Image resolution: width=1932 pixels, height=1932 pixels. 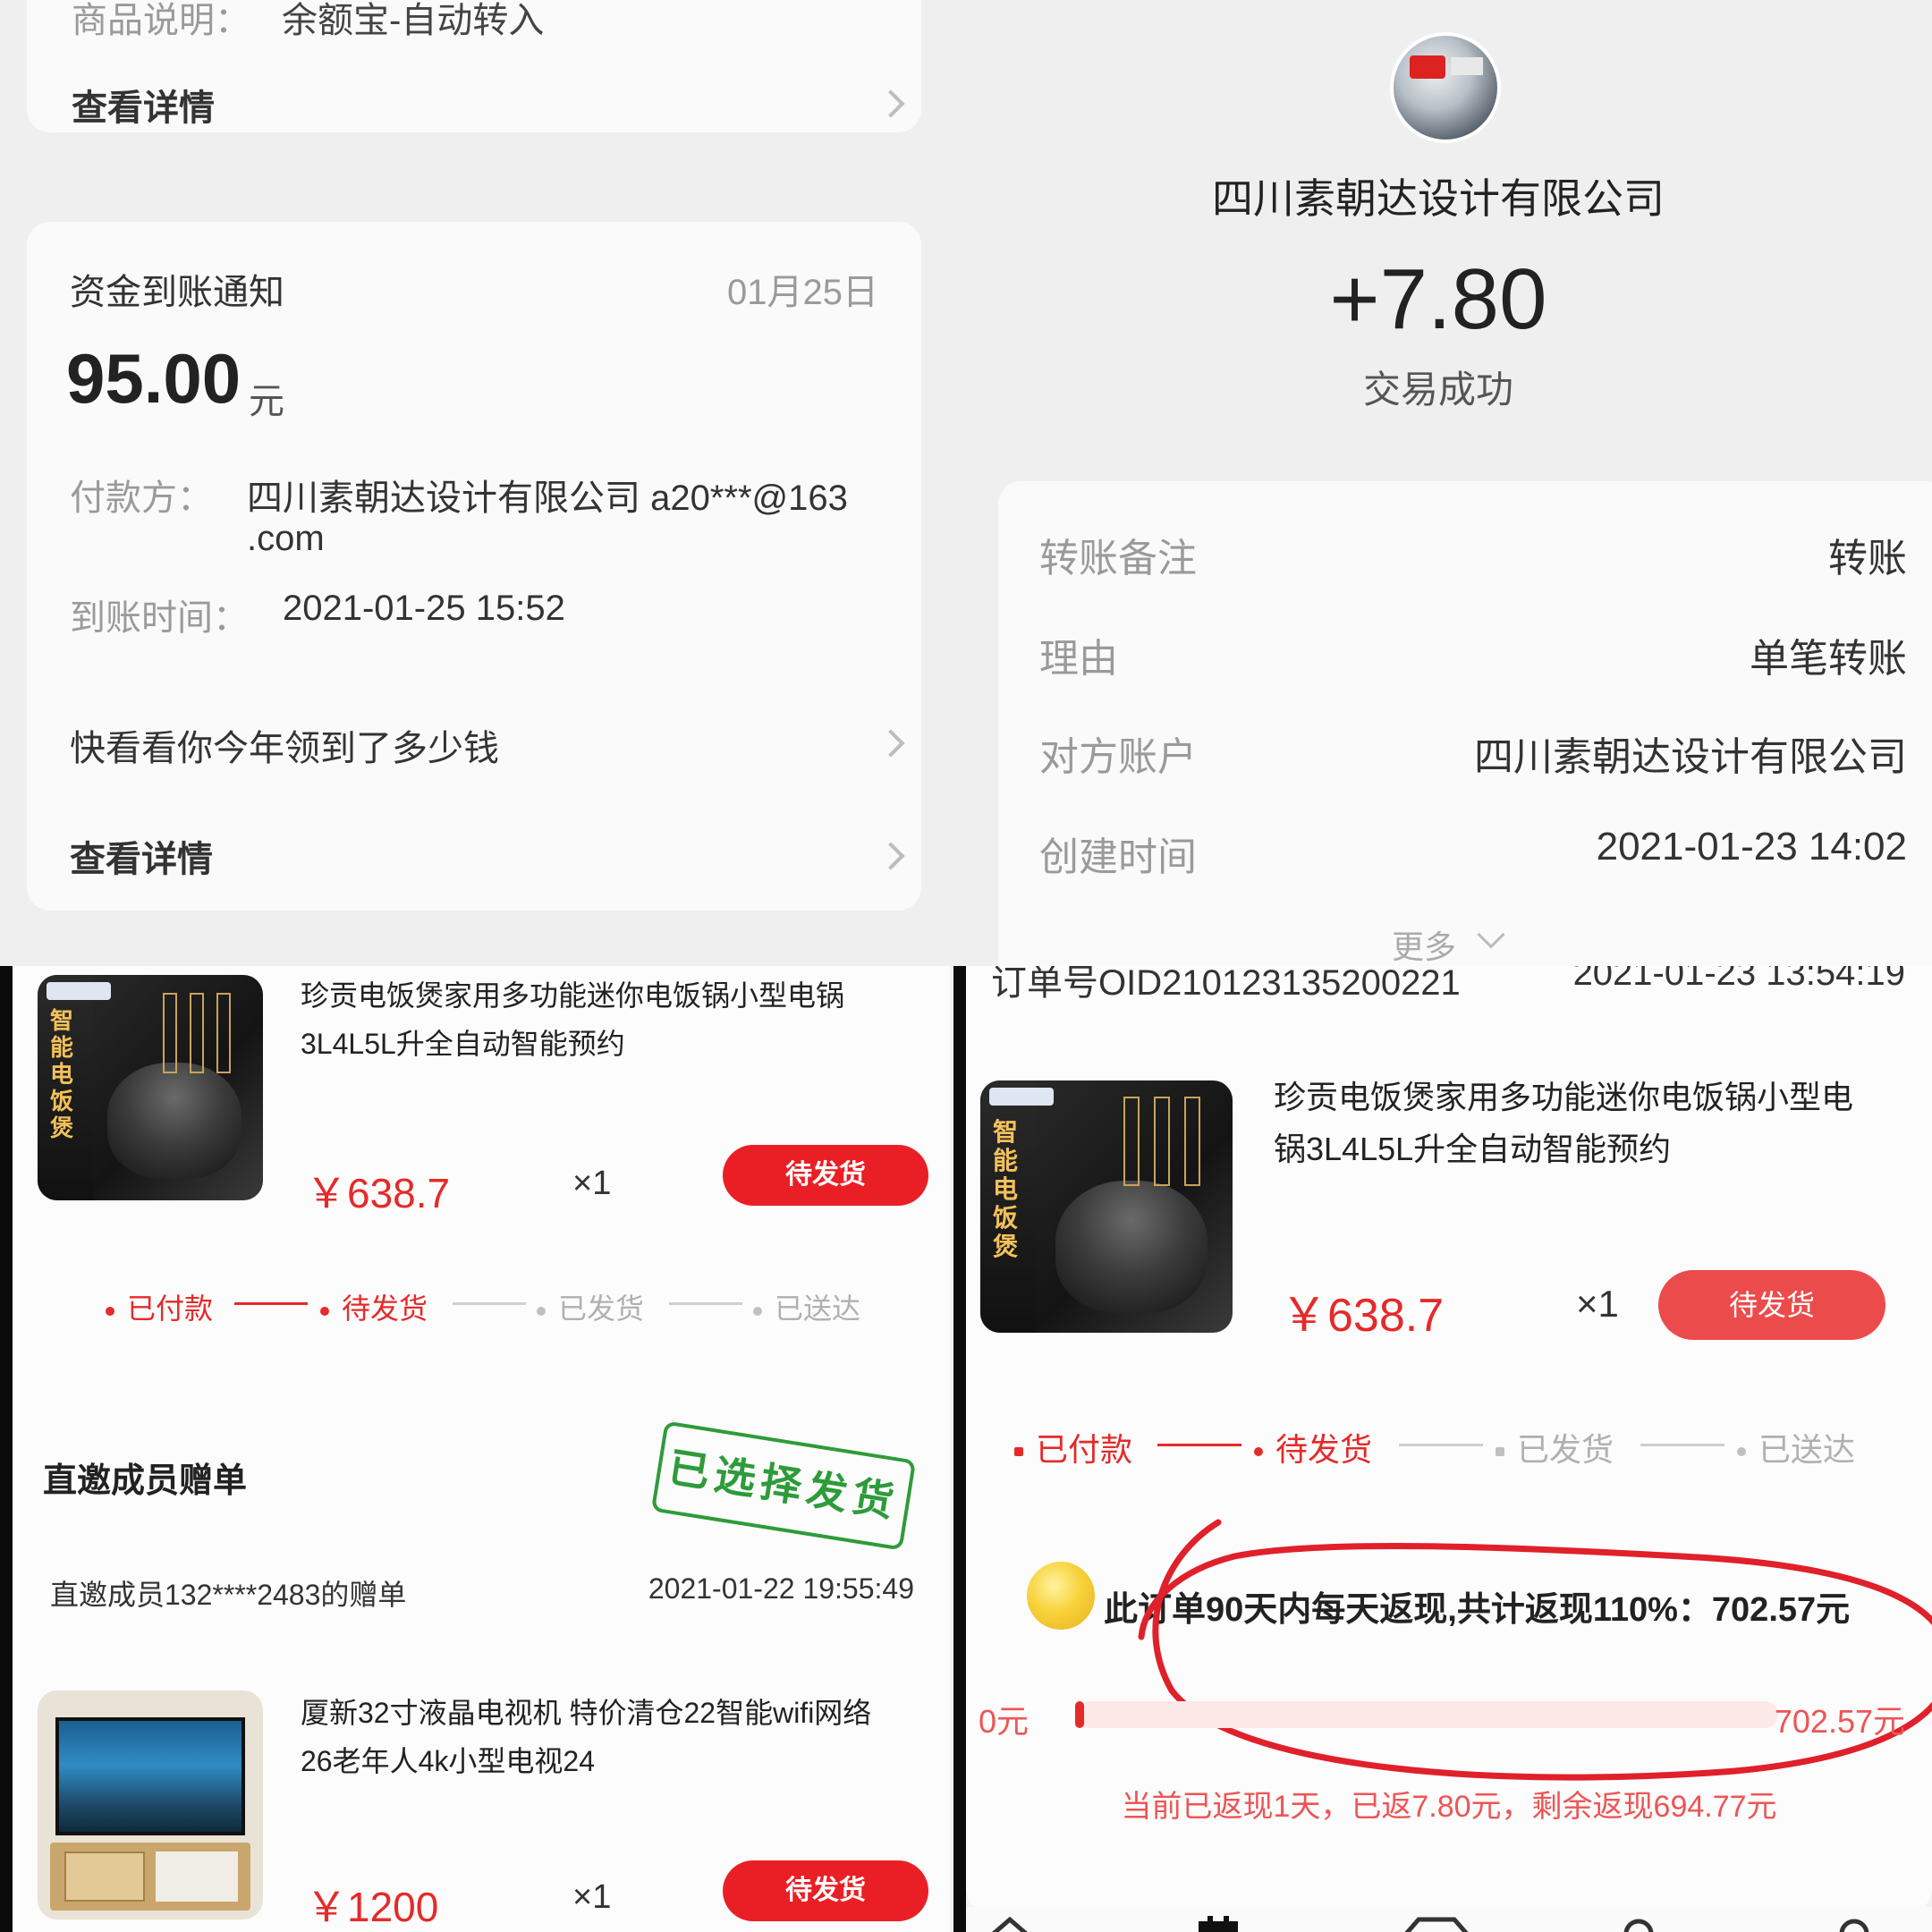 What do you see at coordinates (1426, 1714) in the screenshot?
I see `cashback-progress-track` at bounding box center [1426, 1714].